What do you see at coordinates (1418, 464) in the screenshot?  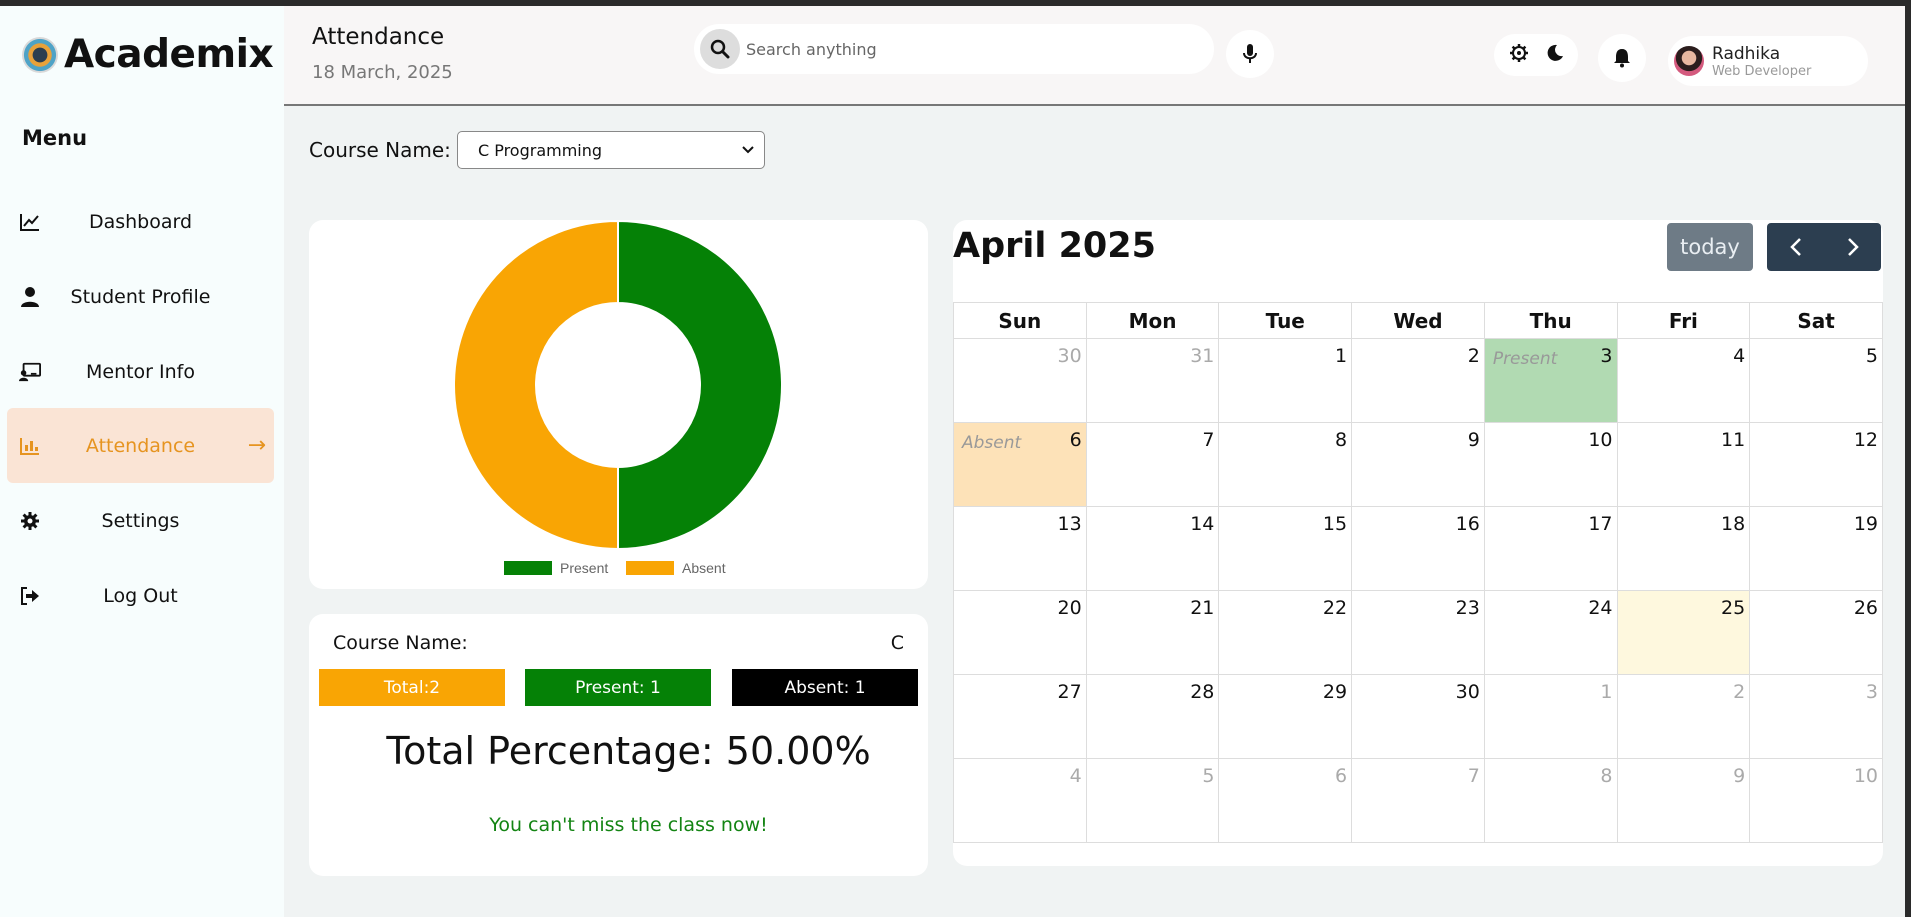 I see `calendar-day: 9` at bounding box center [1418, 464].